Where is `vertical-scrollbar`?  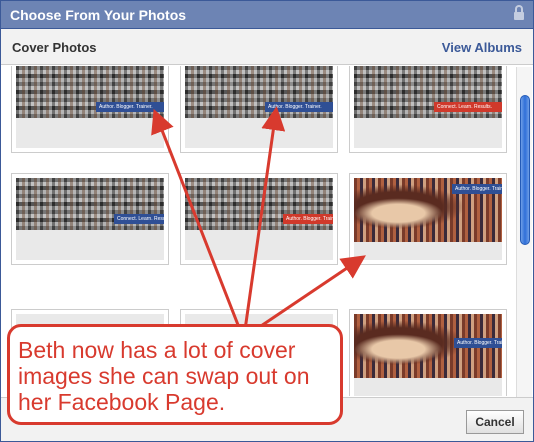
vertical-scrollbar is located at coordinates (524, 232).